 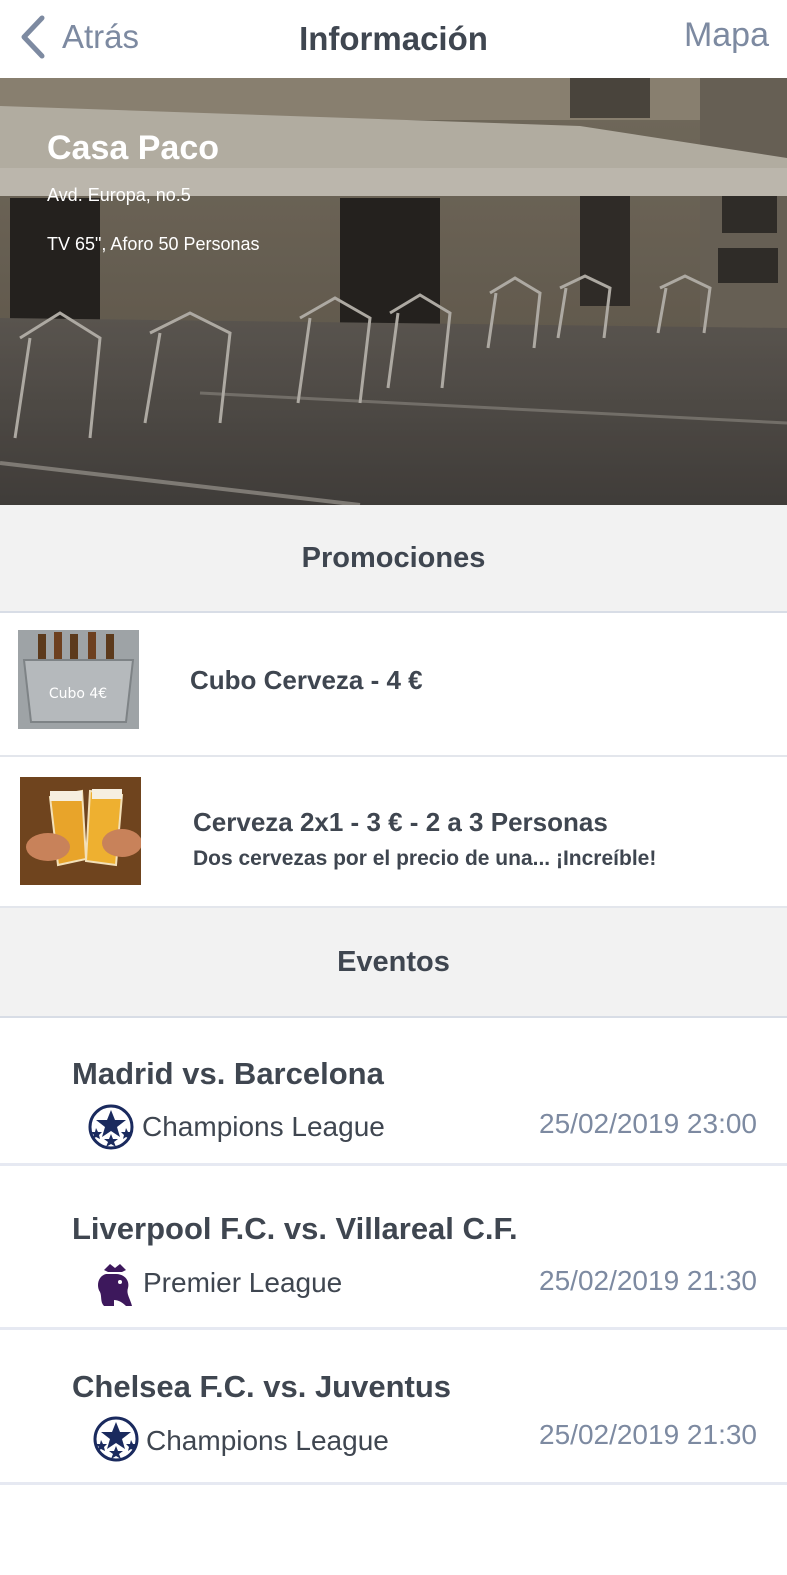 I want to click on promotions-header: Promociones, so click(x=393, y=559).